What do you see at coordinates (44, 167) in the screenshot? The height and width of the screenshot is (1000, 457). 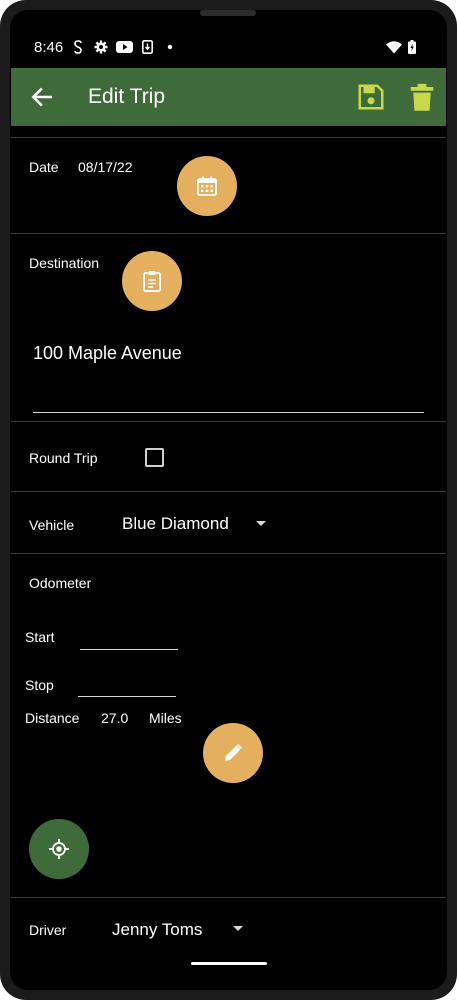 I see `date-label: Date` at bounding box center [44, 167].